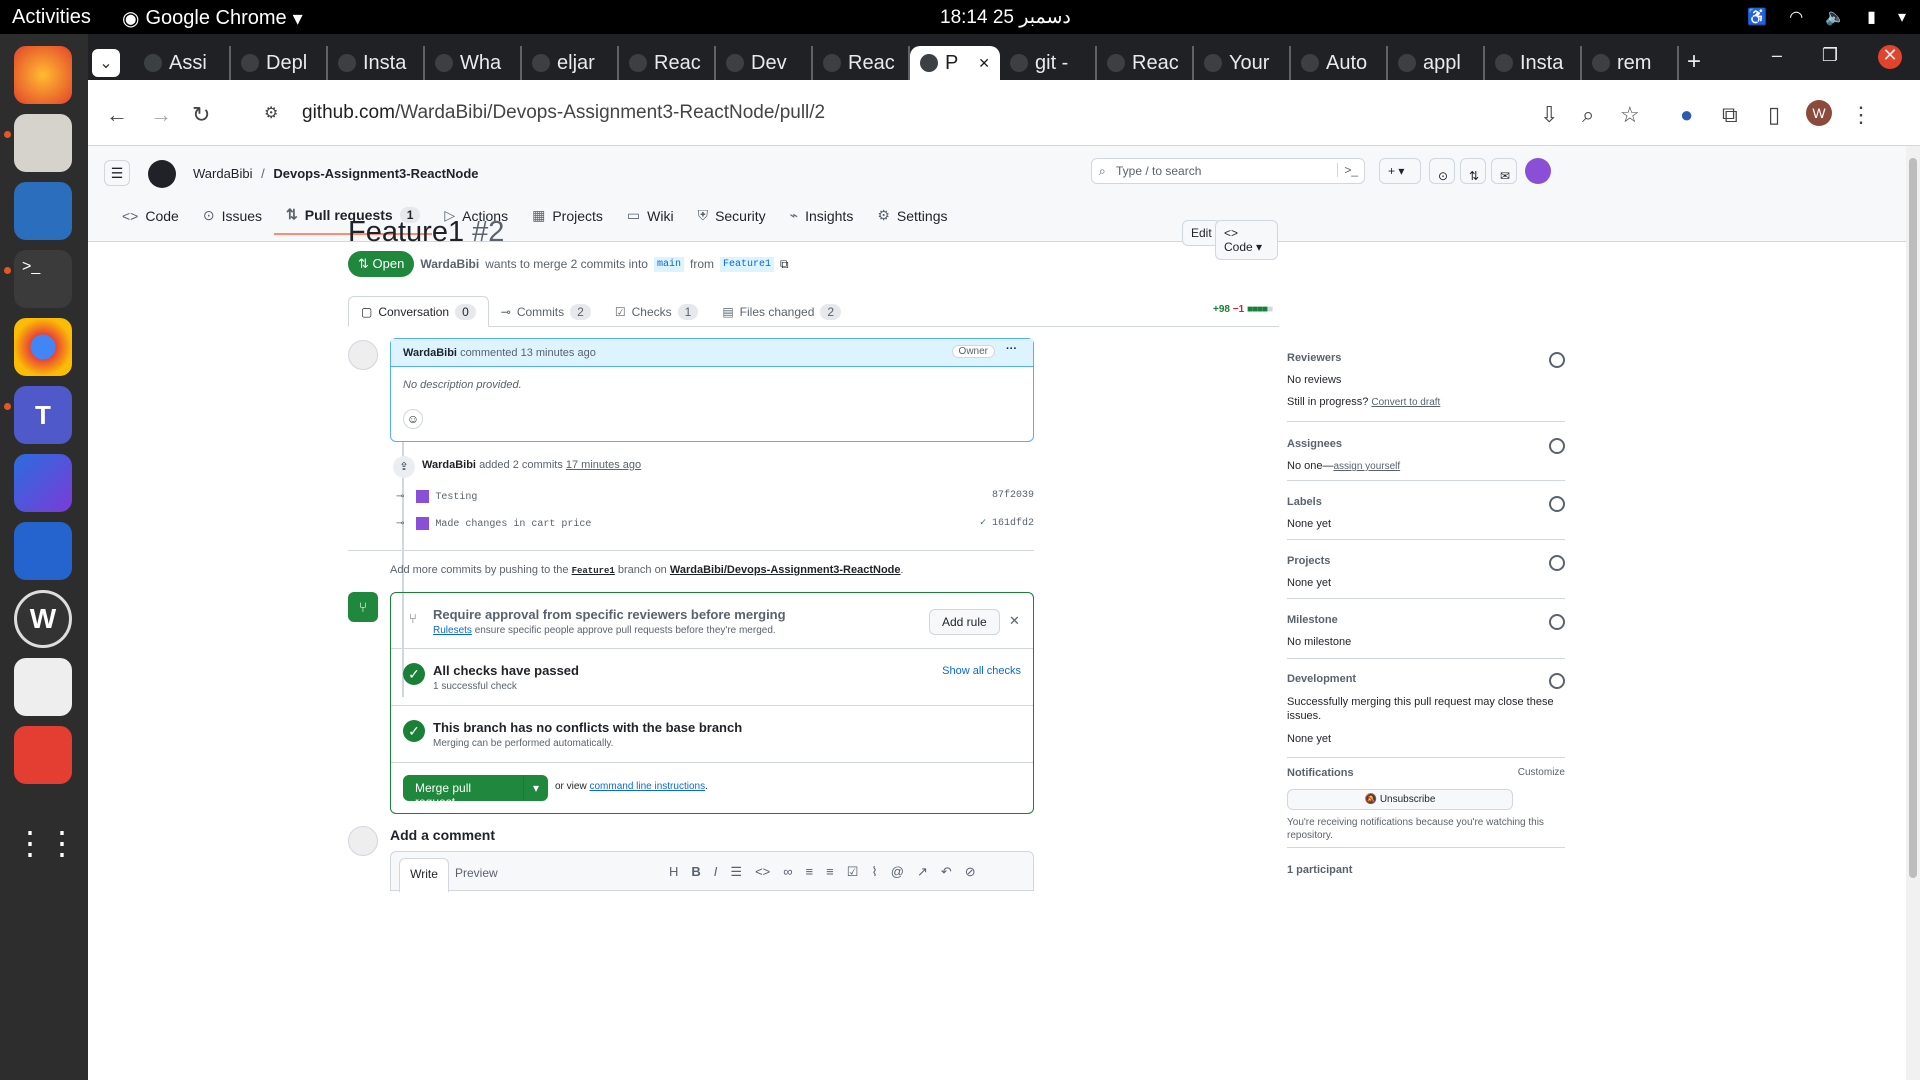  What do you see at coordinates (955, 63) in the screenshot?
I see `browser-tab: P ✕` at bounding box center [955, 63].